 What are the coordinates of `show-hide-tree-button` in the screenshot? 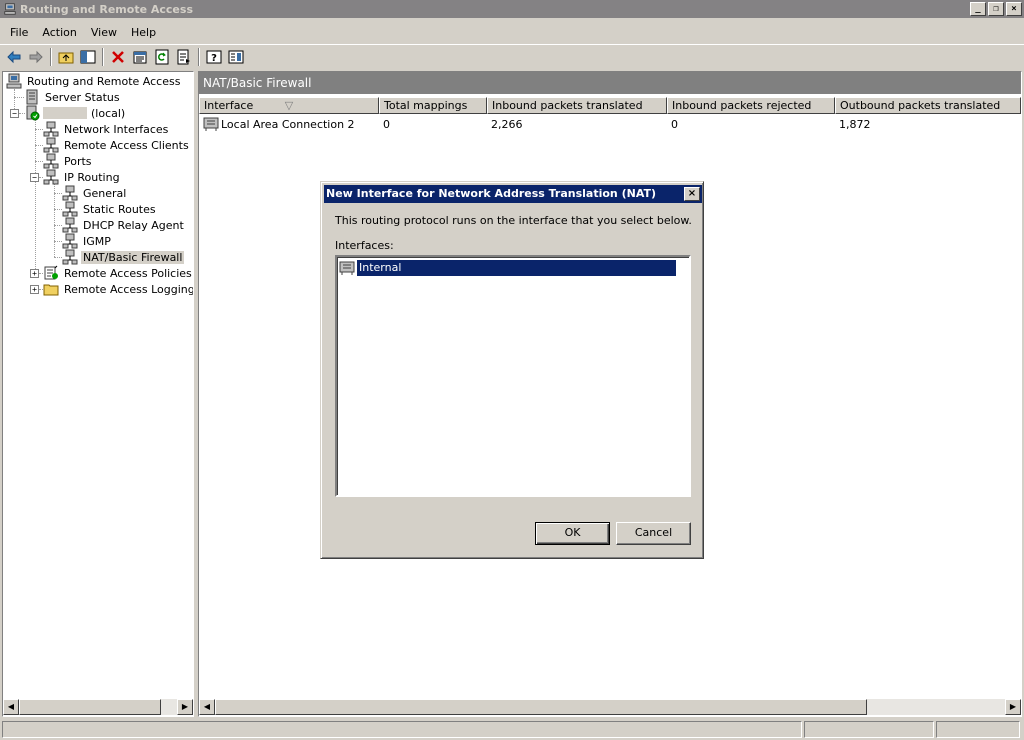 It's located at (88, 57).